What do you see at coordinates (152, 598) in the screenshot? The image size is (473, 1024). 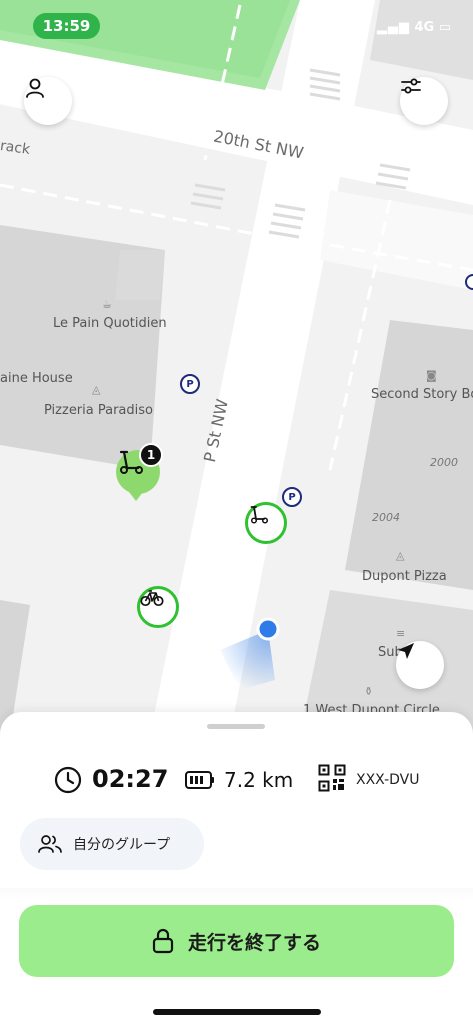 I see `bike-icon` at bounding box center [152, 598].